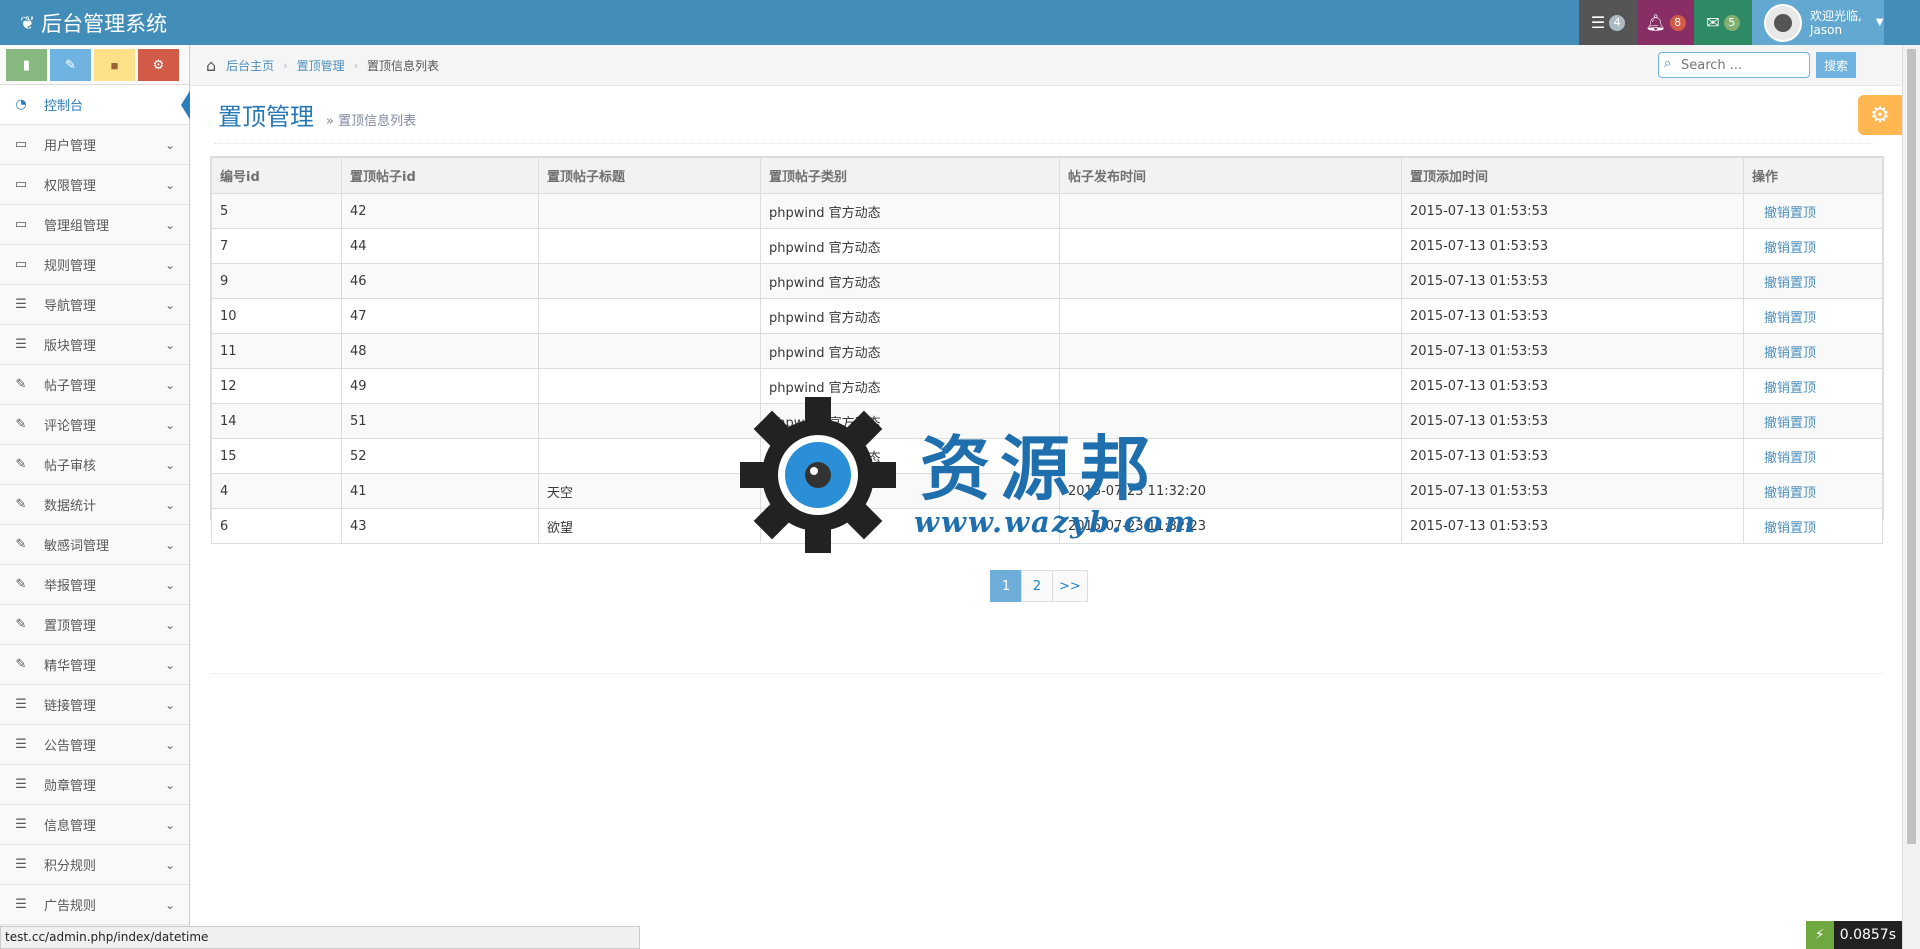 The height and width of the screenshot is (949, 1920). I want to click on column-header: 置顶添加时间, so click(1572, 175).